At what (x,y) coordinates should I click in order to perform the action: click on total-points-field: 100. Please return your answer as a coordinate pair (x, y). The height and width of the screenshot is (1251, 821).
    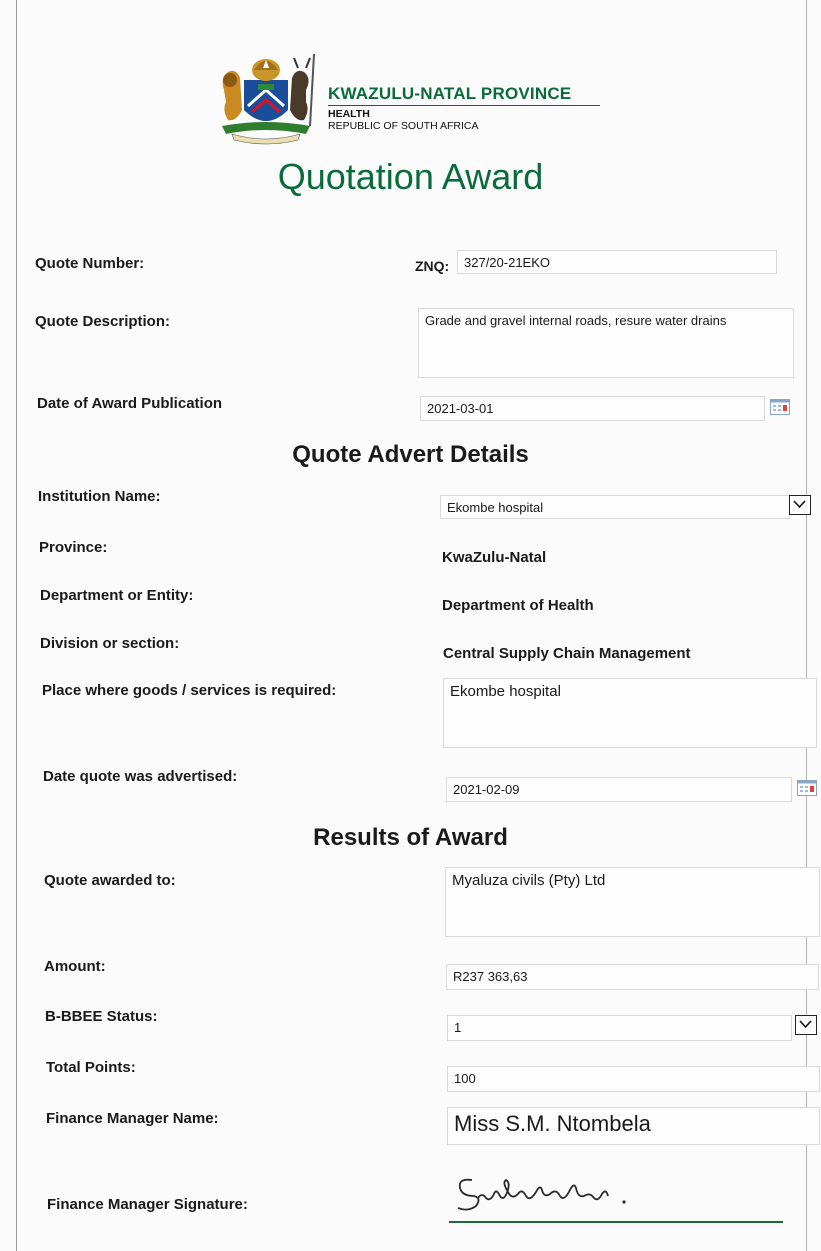
    Looking at the image, I should click on (633, 1079).